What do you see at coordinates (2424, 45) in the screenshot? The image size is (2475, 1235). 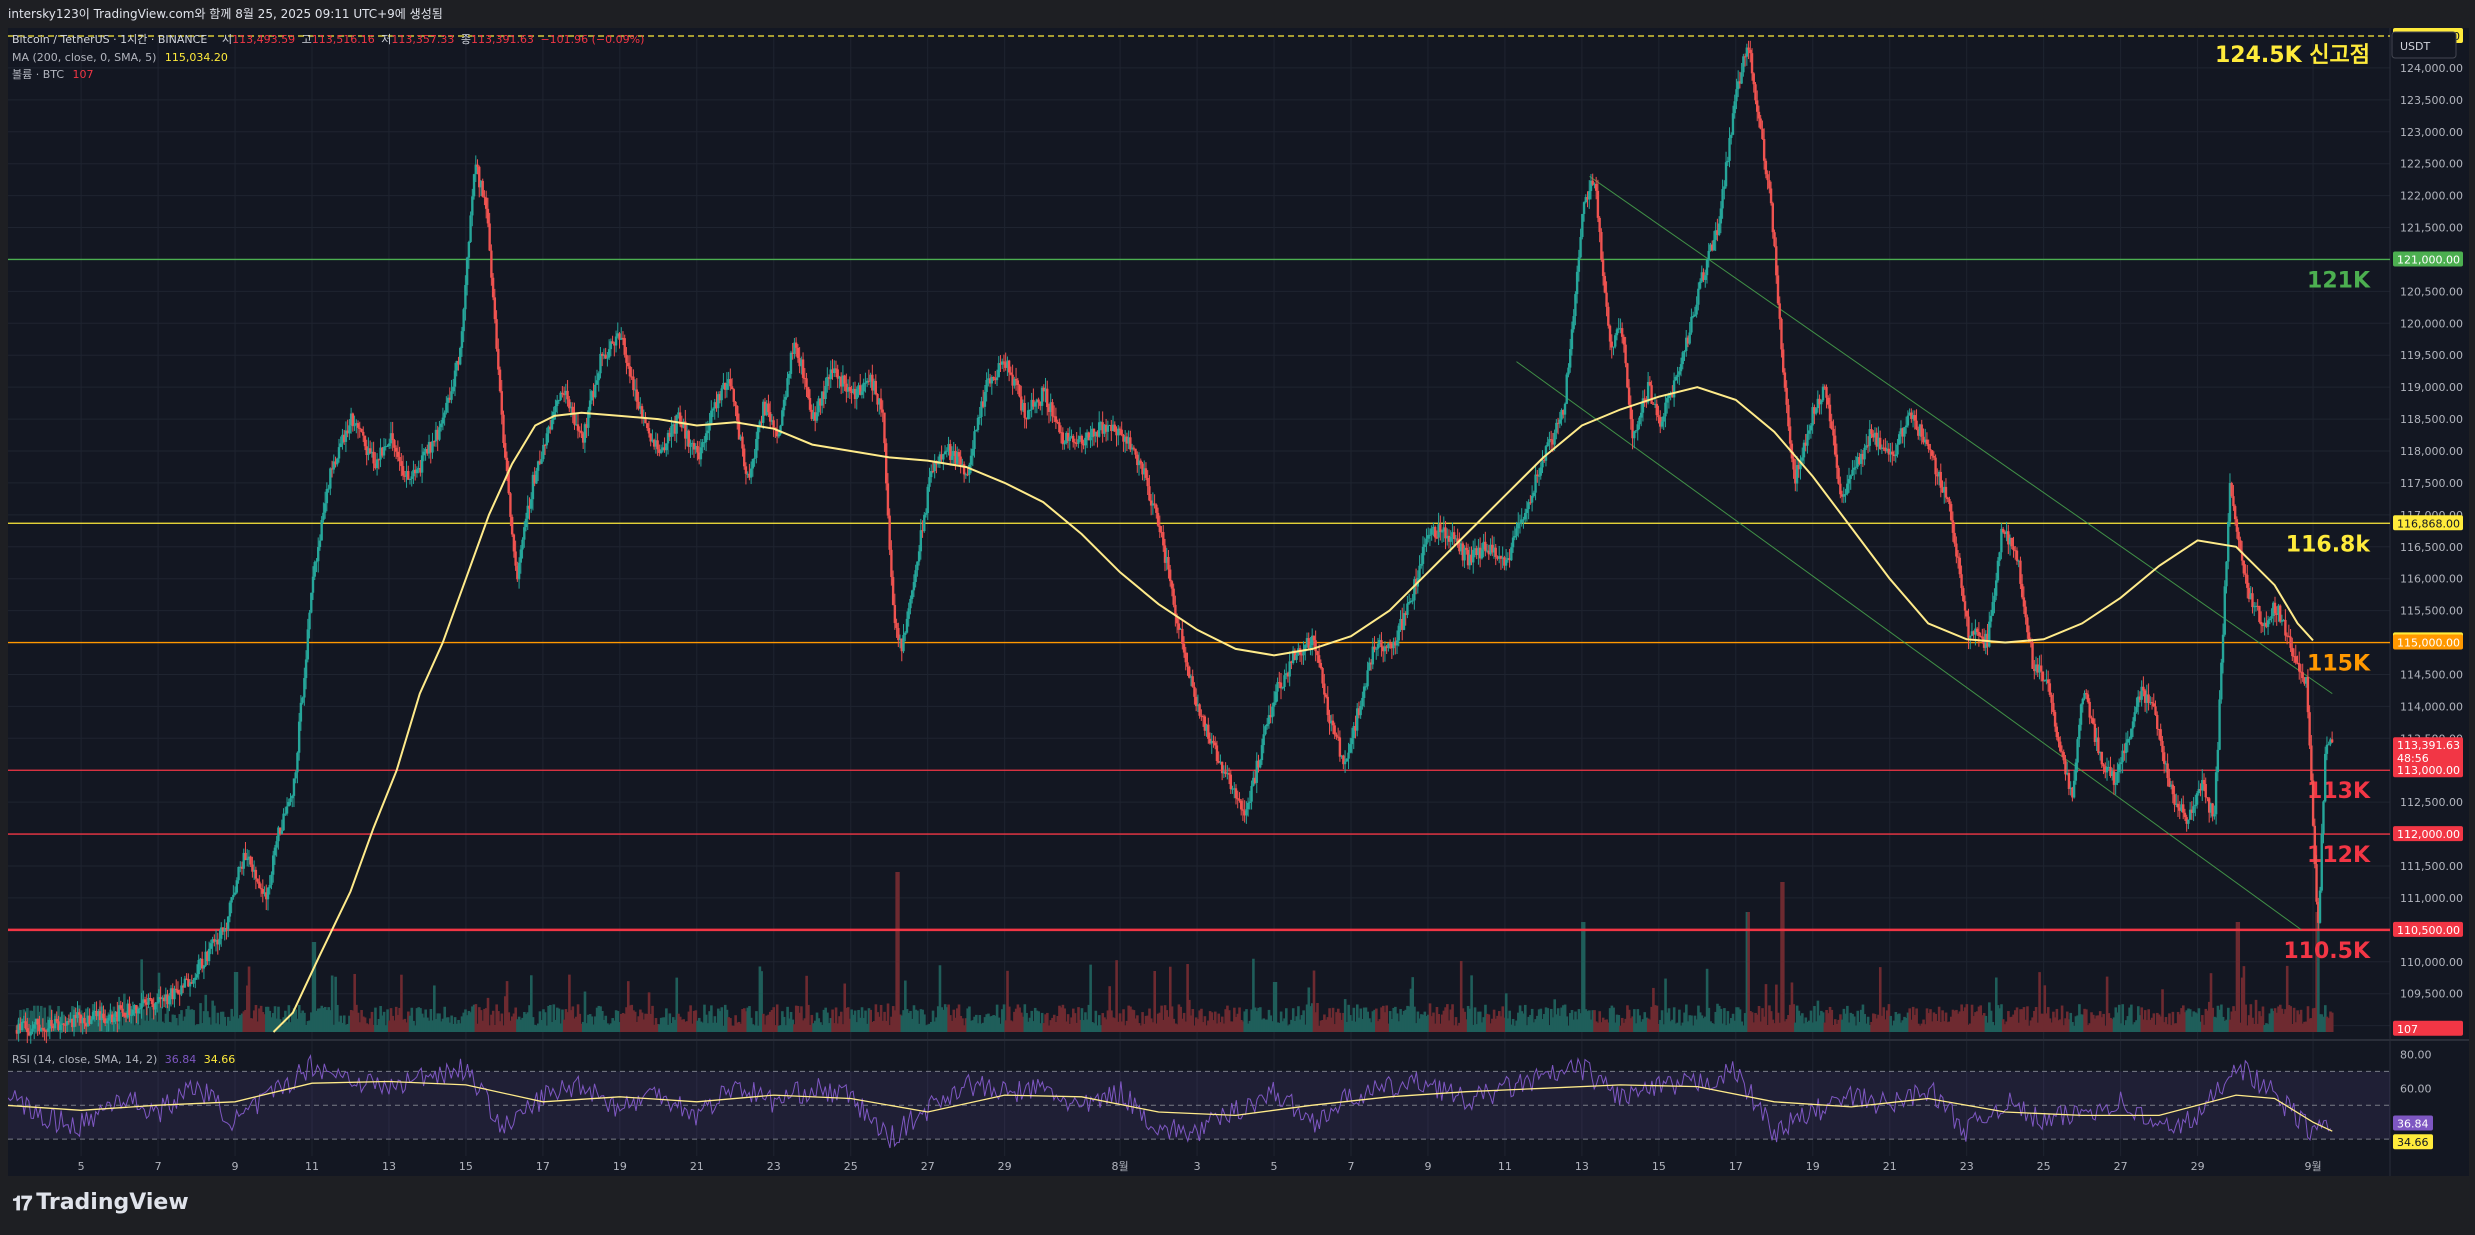 I see `currency-button: USDT` at bounding box center [2424, 45].